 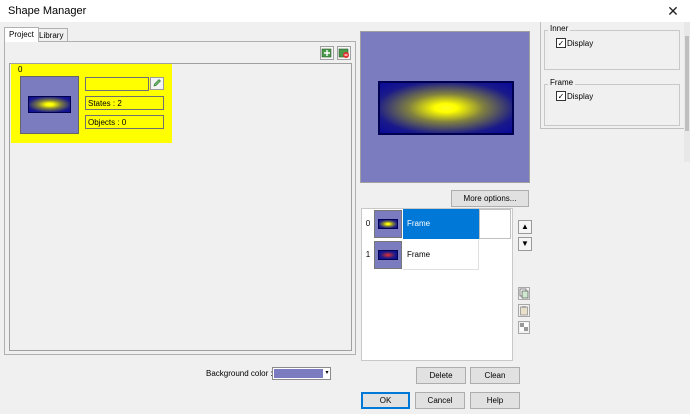 What do you see at coordinates (327, 373) in the screenshot?
I see `chevron-down-icon: ▾` at bounding box center [327, 373].